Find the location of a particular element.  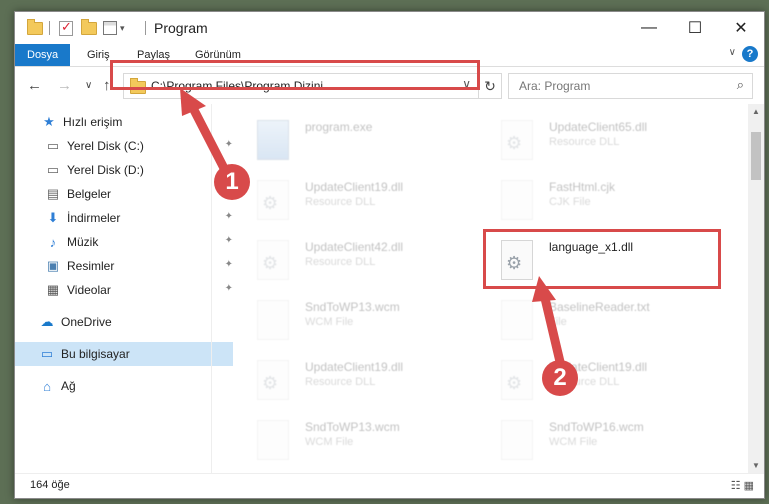

step-2-badge: 2 is located at coordinates (560, 378).